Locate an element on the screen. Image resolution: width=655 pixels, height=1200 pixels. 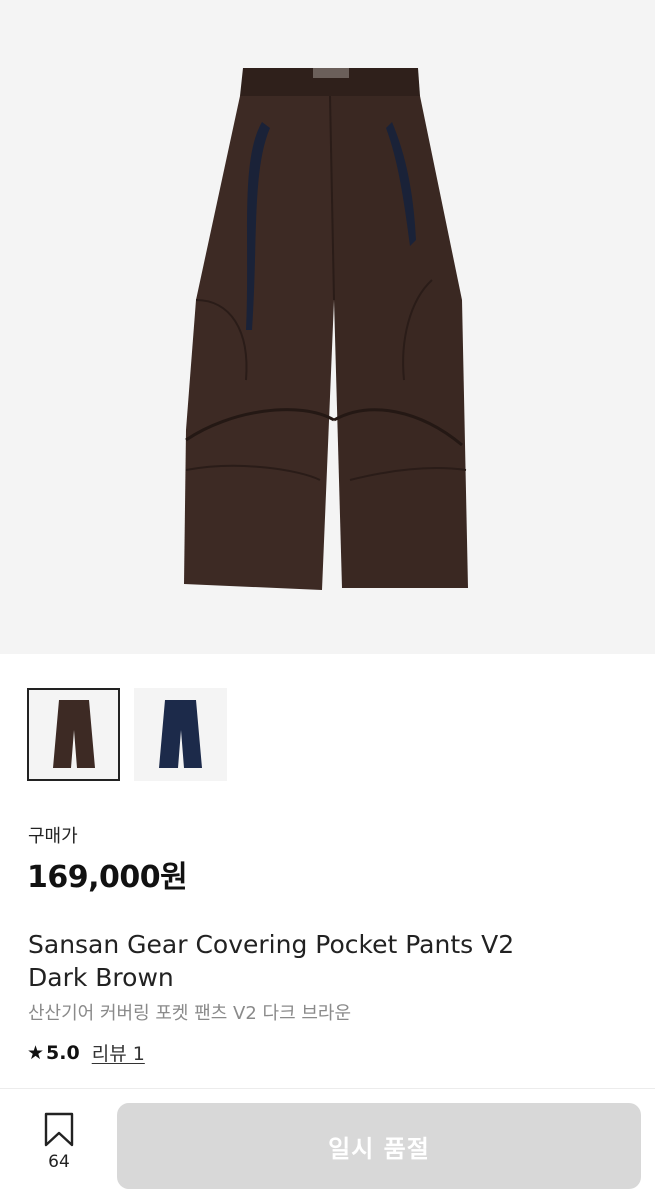
rating-score: 5.0 is located at coordinates (63, 1052).